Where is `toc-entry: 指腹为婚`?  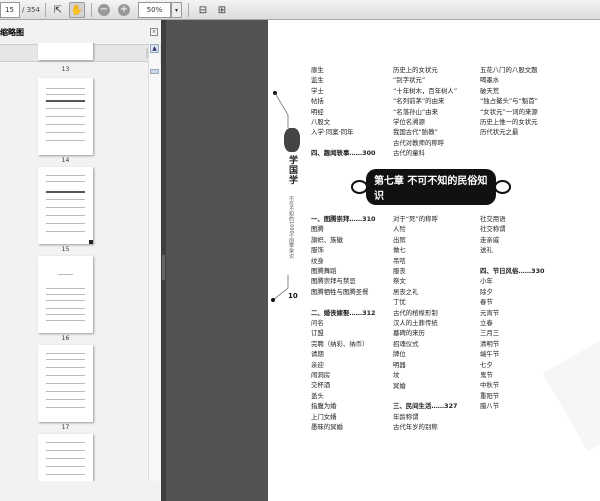
toc-entry: 指腹为婚 is located at coordinates (343, 406).